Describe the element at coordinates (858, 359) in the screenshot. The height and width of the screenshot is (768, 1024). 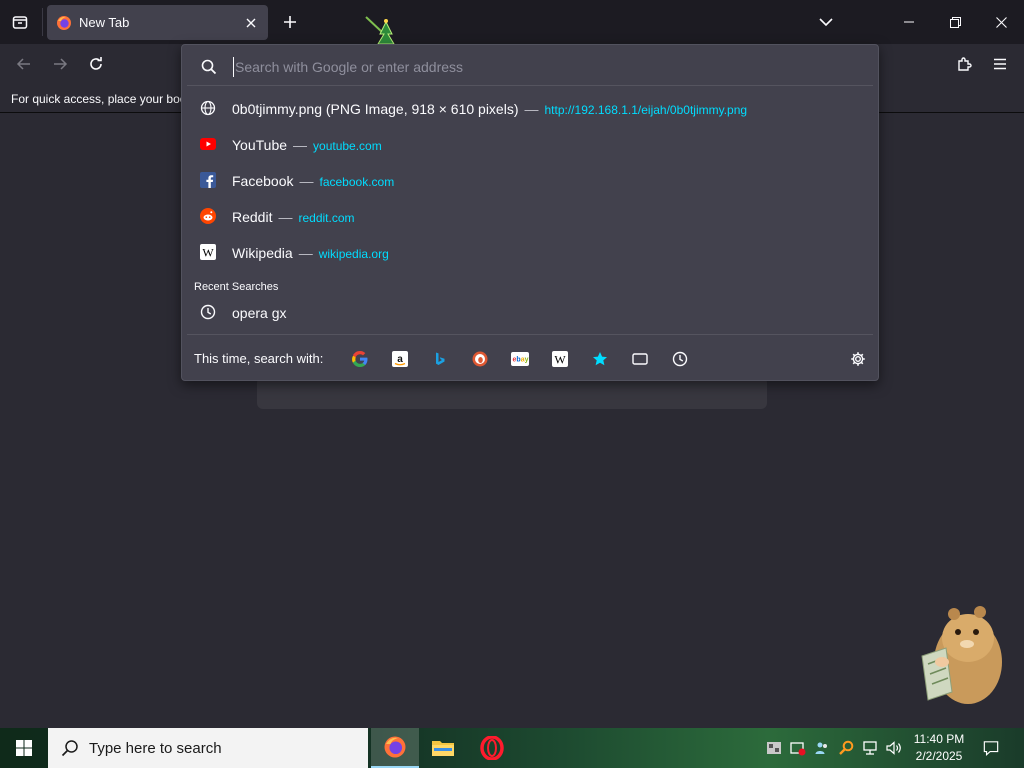
I see `settings-gear-icon` at that location.